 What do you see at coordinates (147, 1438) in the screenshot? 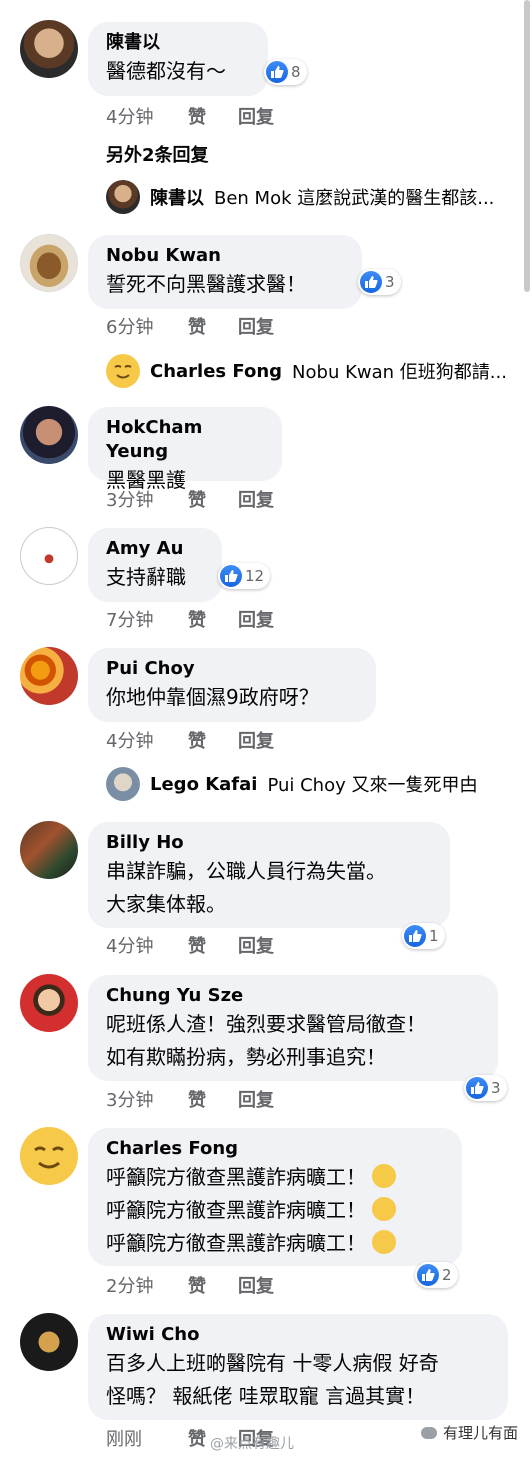
I see `comment-time: 刚刚` at bounding box center [147, 1438].